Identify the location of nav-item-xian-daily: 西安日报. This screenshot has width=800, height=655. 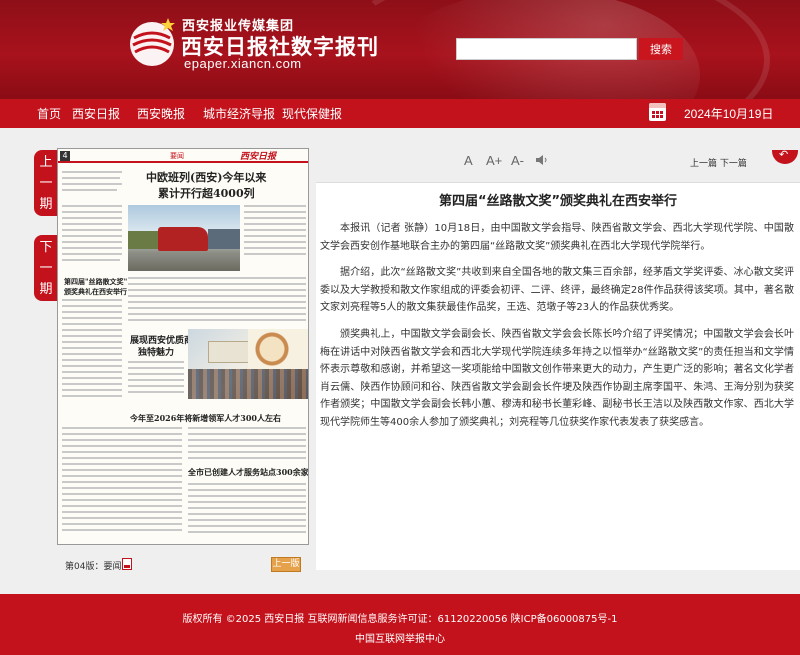
(96, 113).